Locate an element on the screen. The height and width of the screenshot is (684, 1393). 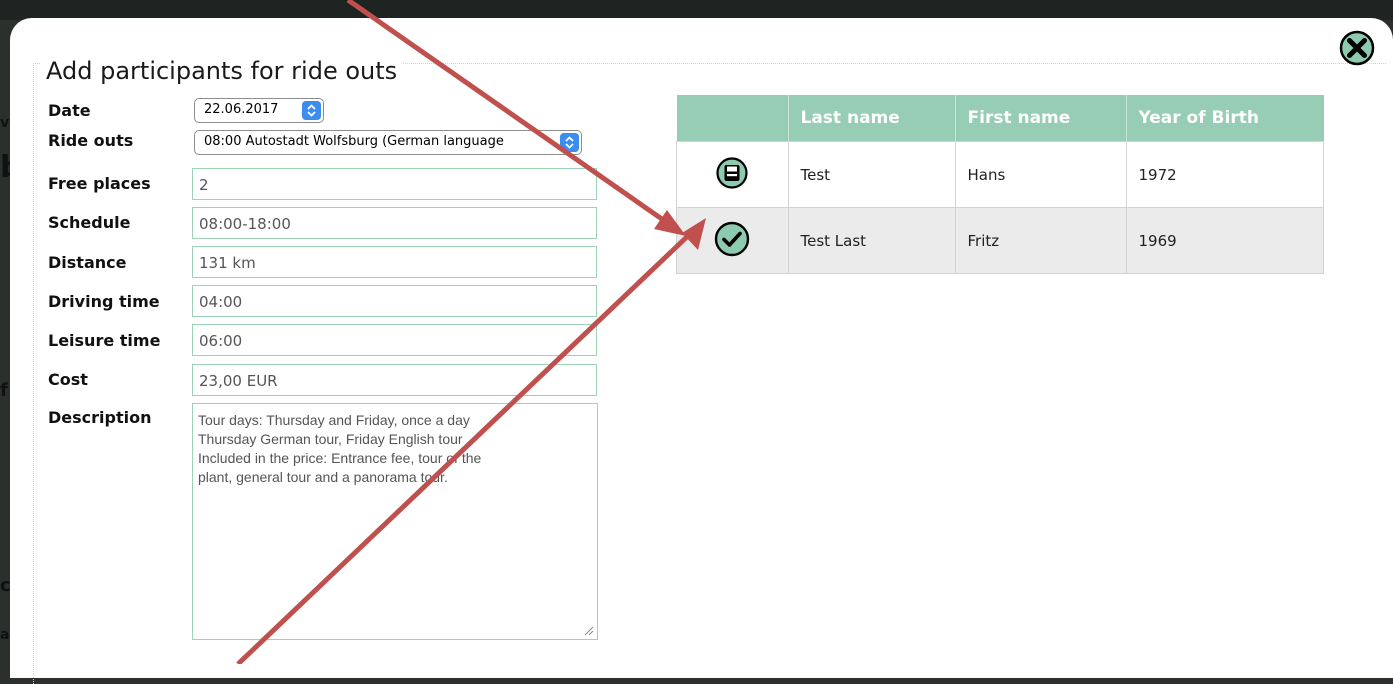
table-header-row: Last name First name Year of Birth is located at coordinates (1000, 118).